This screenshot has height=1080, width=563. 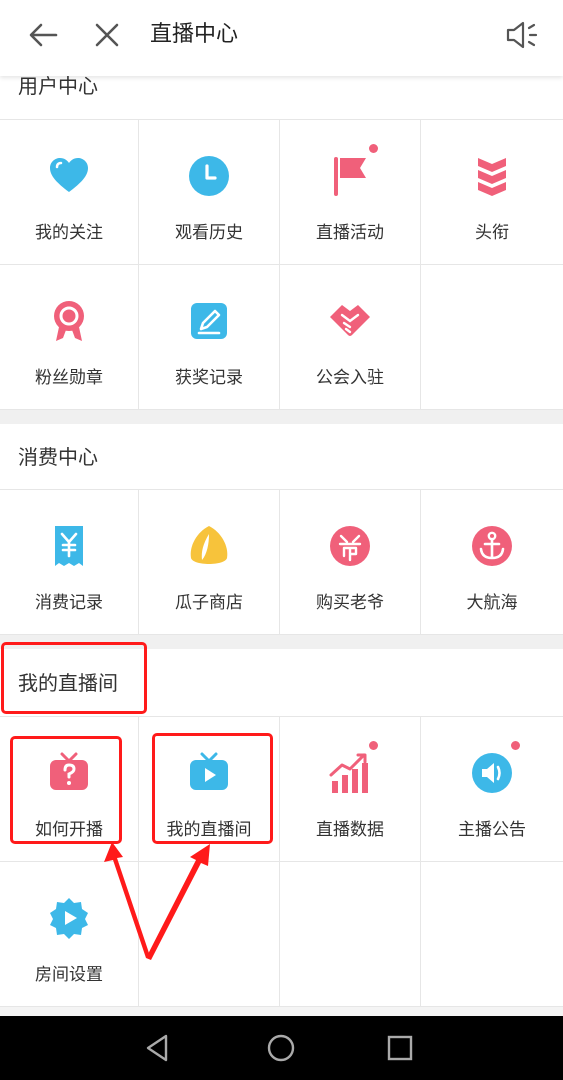 What do you see at coordinates (69, 175) in the screenshot?
I see `heart-icon` at bounding box center [69, 175].